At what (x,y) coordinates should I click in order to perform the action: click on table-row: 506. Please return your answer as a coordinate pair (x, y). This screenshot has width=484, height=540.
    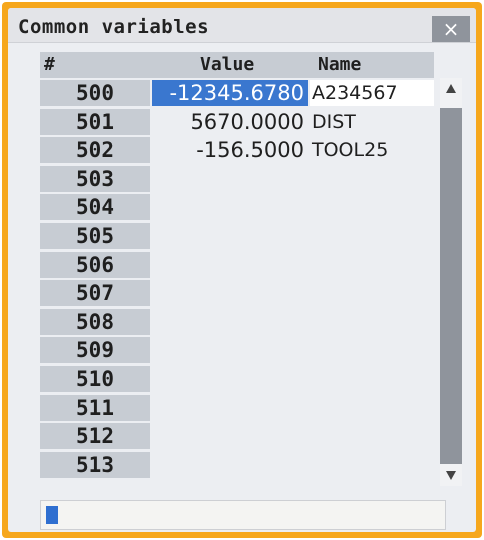
    Looking at the image, I should click on (237, 265).